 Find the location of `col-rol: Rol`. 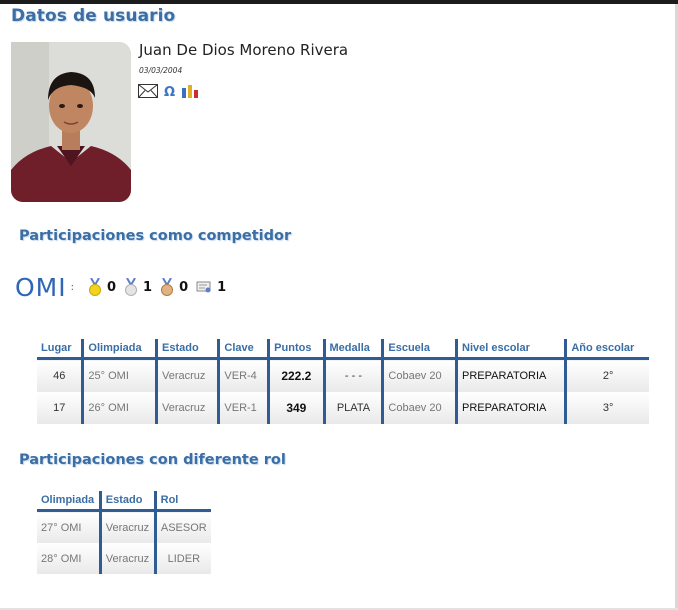

col-rol: Rol is located at coordinates (182, 501).